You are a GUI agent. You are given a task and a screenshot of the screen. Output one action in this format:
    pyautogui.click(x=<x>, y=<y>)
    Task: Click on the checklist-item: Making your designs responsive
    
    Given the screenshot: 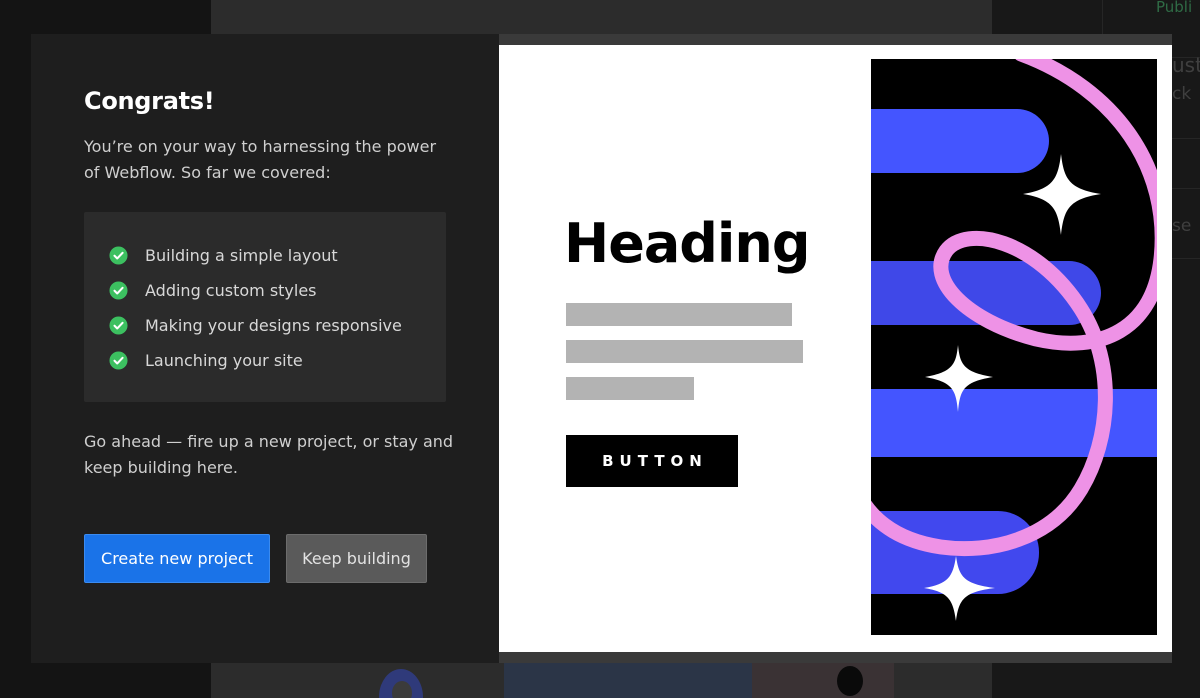 What is the action you would take?
    pyautogui.click(x=255, y=325)
    